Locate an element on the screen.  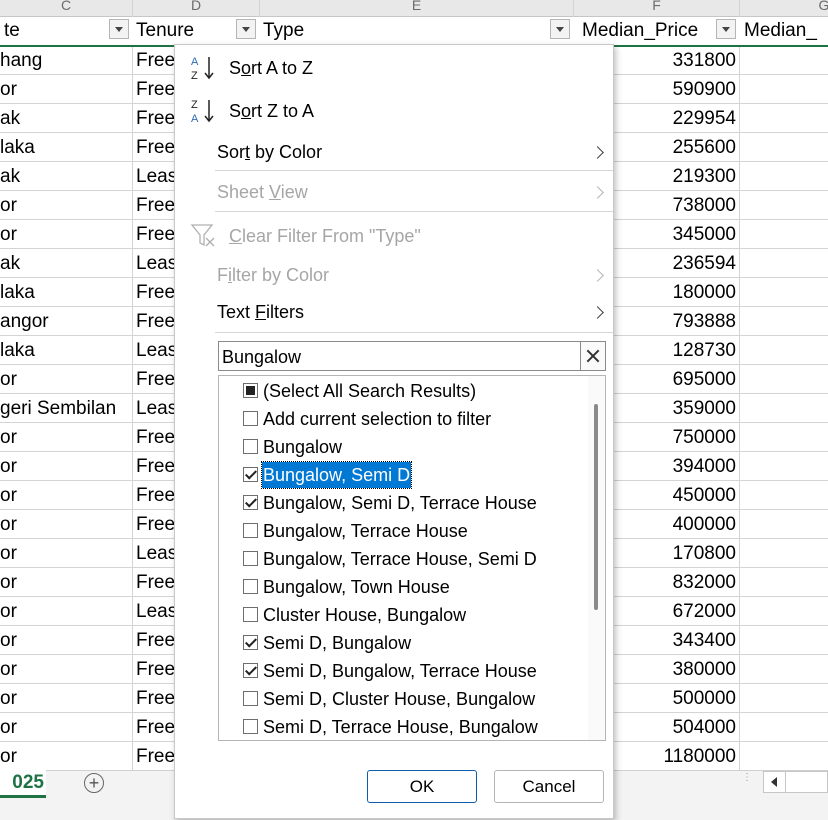
filter-item-label: Bungalow, Town House is located at coordinates (356, 587).